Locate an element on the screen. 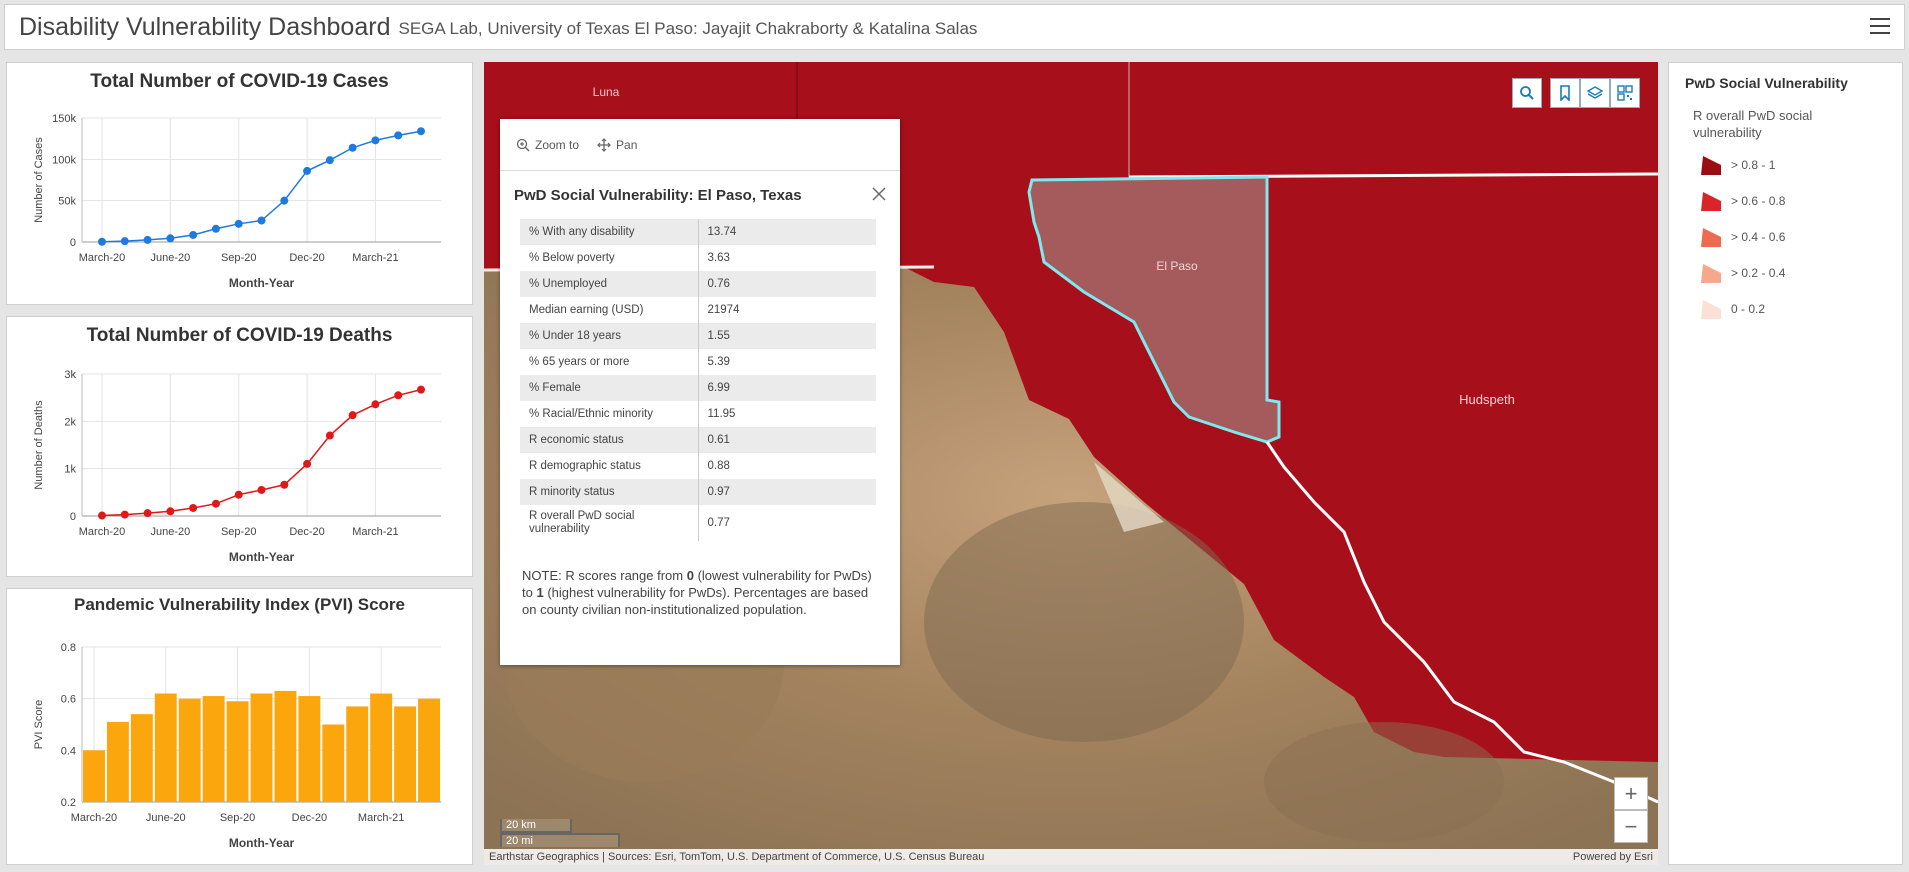 This screenshot has width=1909, height=872. zoom-in-button: + is located at coordinates (1631, 793).